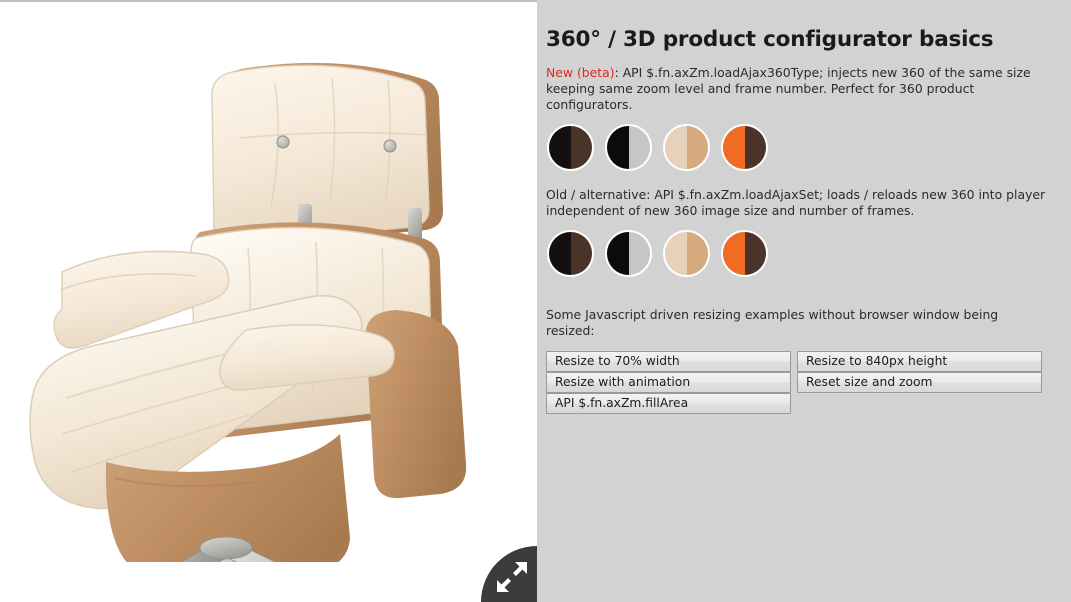  What do you see at coordinates (797, 147) in the screenshot?
I see `swatch-row-new` at bounding box center [797, 147].